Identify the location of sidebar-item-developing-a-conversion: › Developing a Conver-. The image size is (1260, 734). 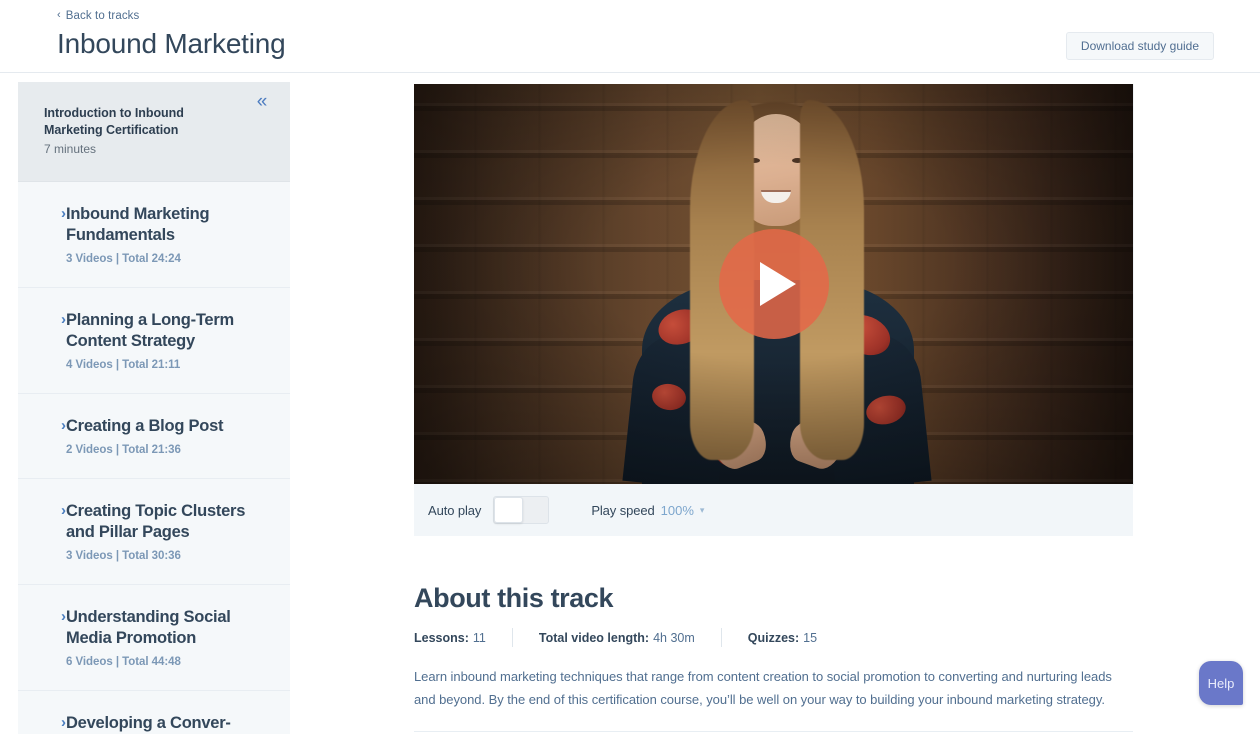
(154, 712).